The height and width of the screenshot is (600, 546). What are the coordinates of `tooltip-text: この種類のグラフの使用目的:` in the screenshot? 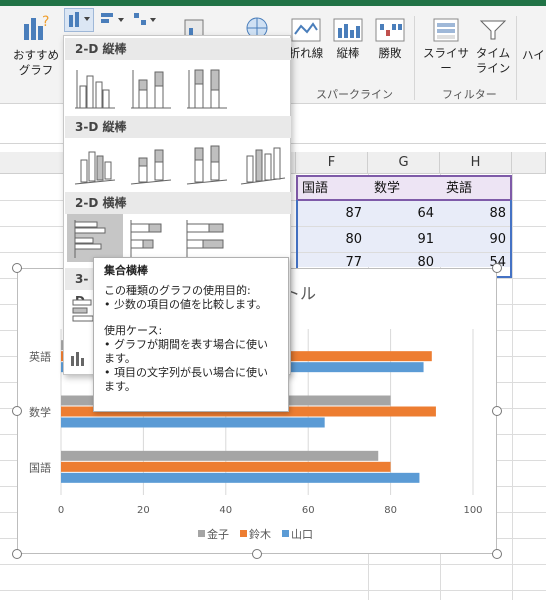 It's located at (177, 290).